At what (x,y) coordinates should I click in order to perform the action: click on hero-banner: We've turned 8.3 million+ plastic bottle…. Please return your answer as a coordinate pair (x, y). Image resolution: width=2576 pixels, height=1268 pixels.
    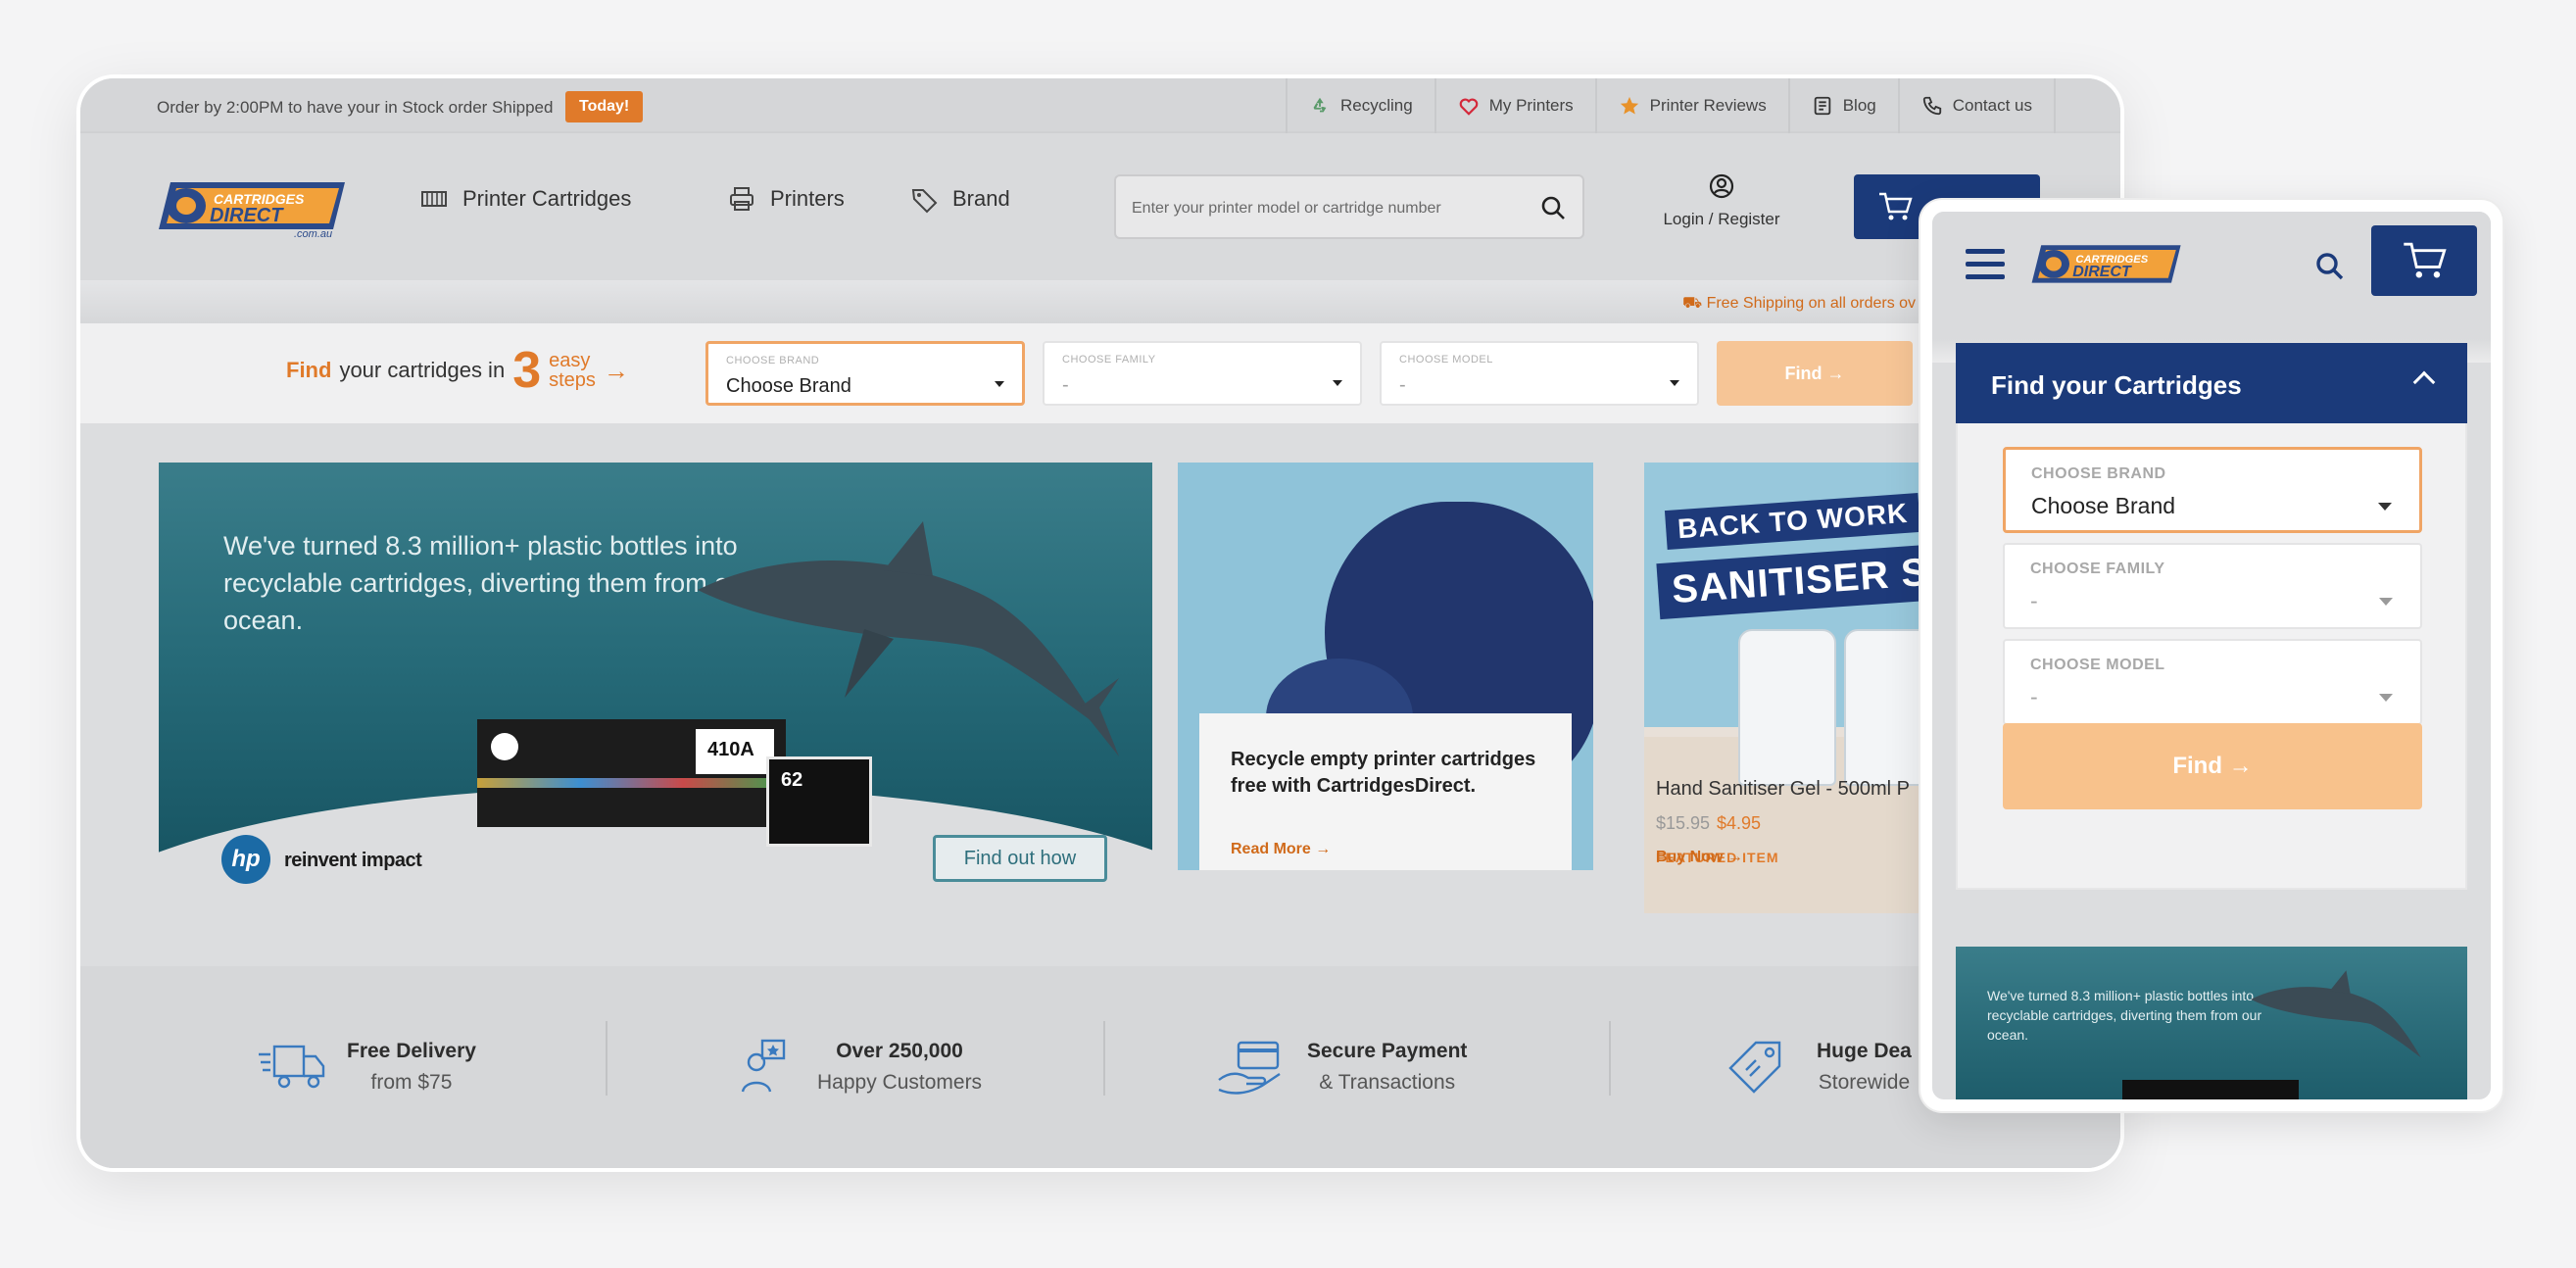
    Looking at the image, I should click on (655, 684).